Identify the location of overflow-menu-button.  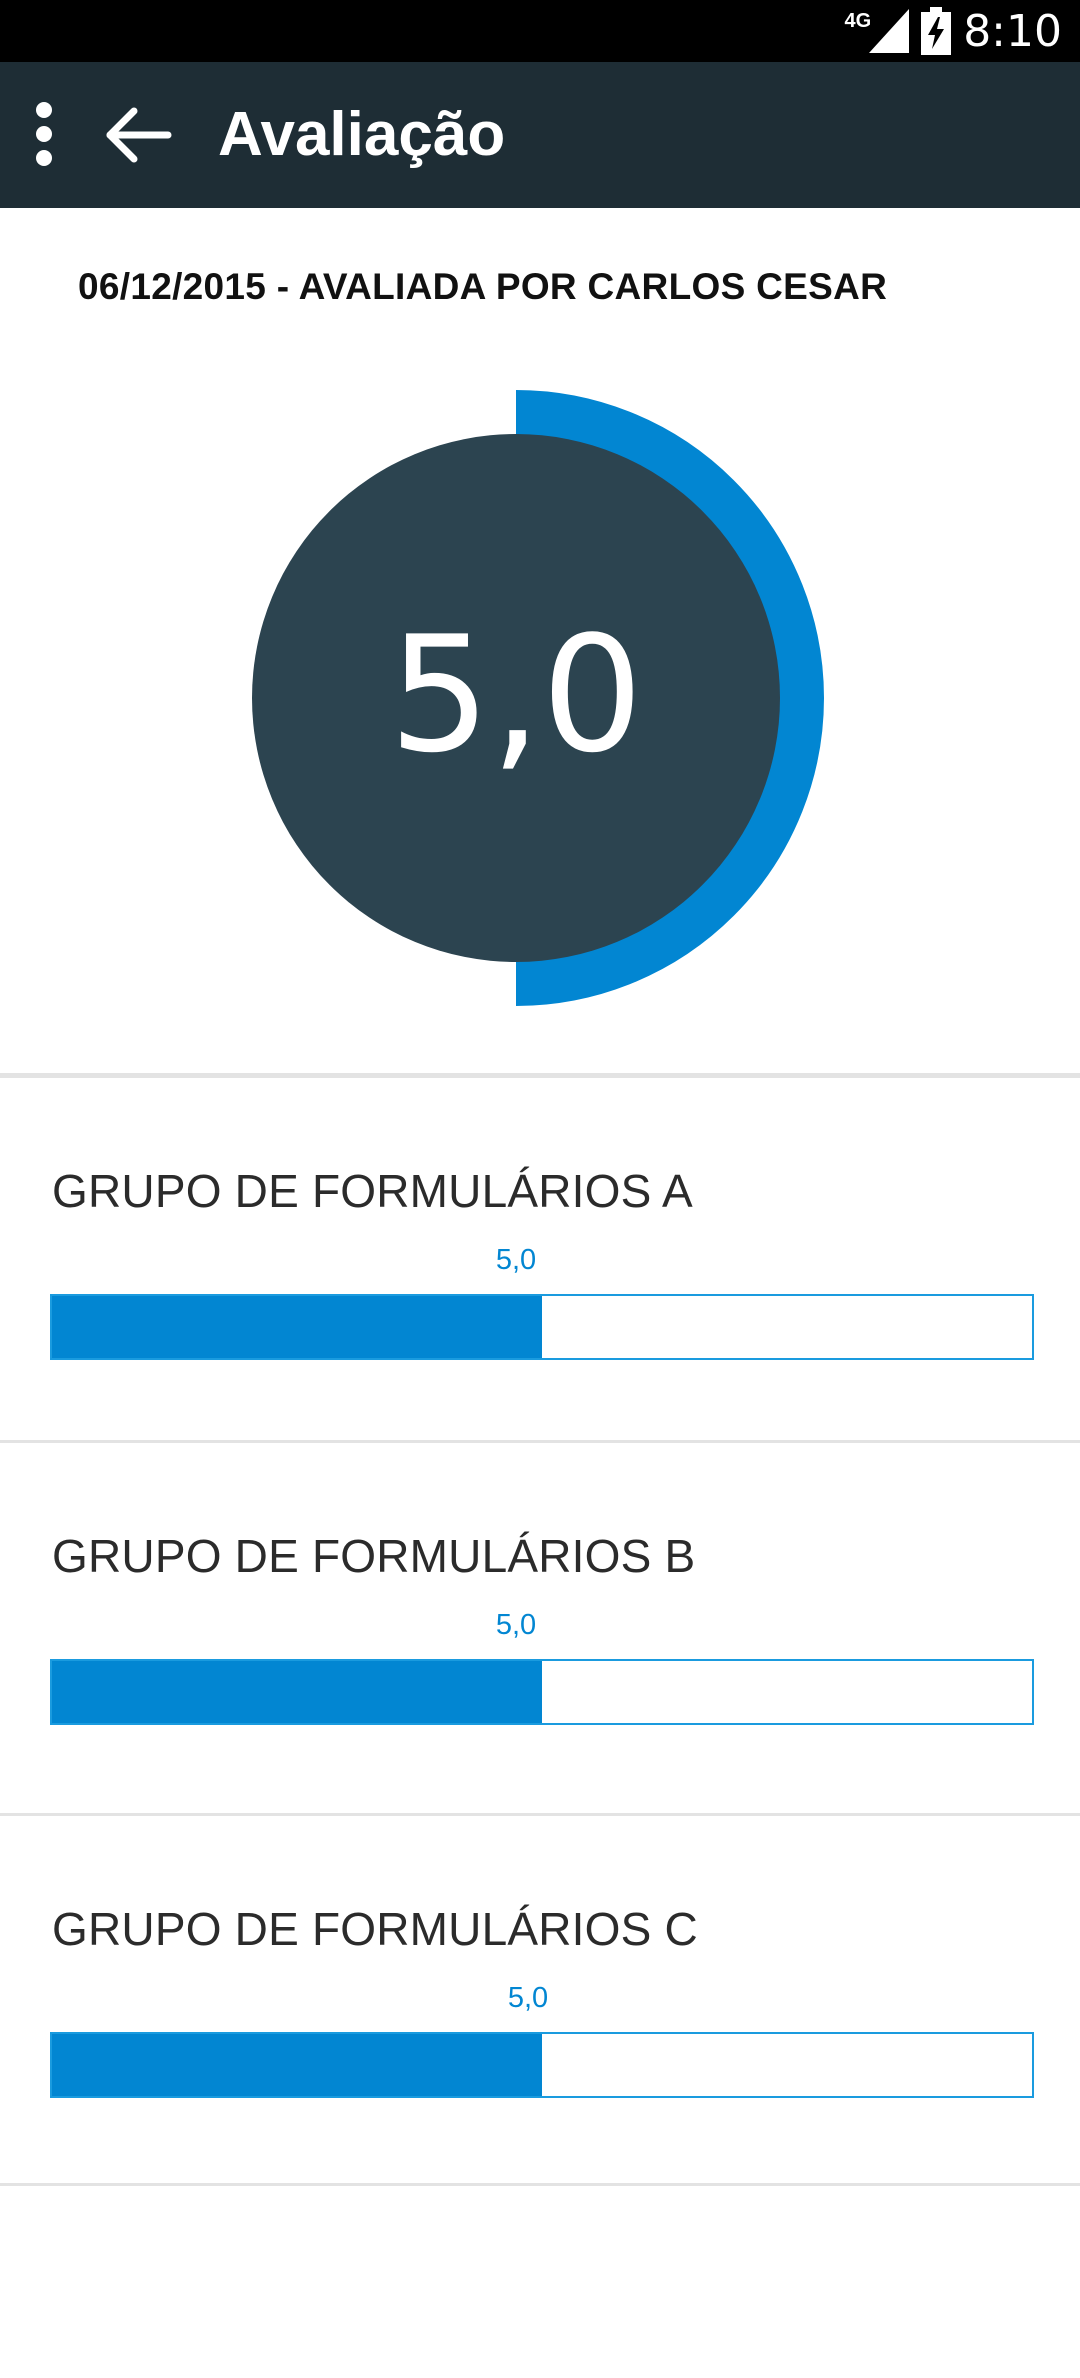
(44, 135).